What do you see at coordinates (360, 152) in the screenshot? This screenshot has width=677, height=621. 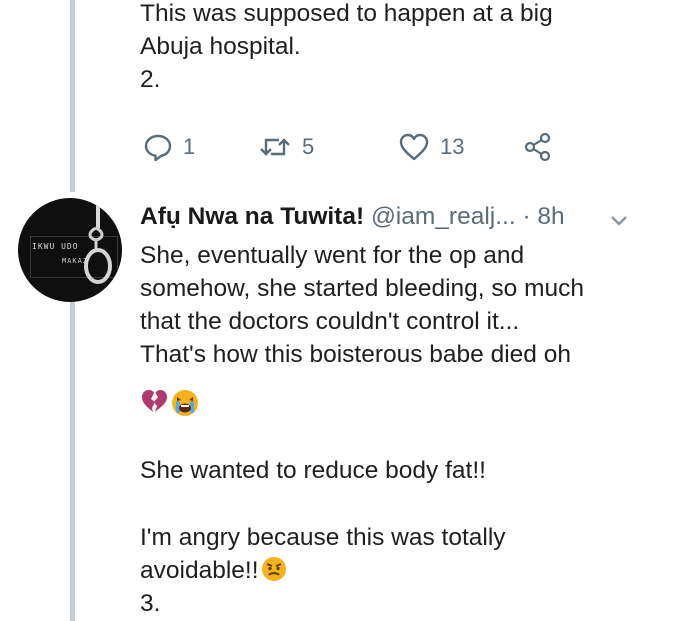 I see `tweet-actions: 1 5 13` at bounding box center [360, 152].